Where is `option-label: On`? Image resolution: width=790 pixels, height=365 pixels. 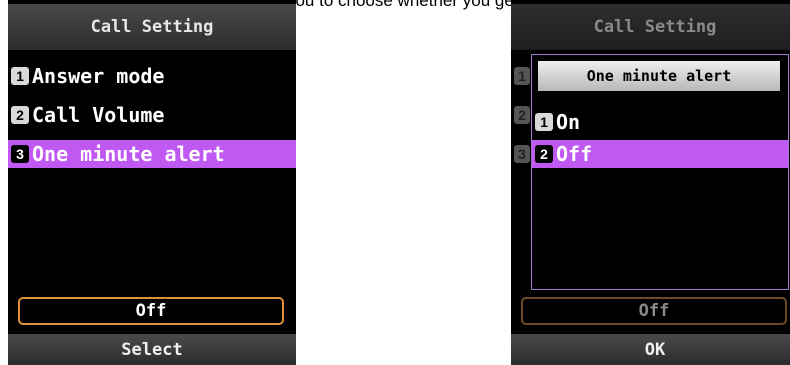
option-label: On is located at coordinates (568, 122).